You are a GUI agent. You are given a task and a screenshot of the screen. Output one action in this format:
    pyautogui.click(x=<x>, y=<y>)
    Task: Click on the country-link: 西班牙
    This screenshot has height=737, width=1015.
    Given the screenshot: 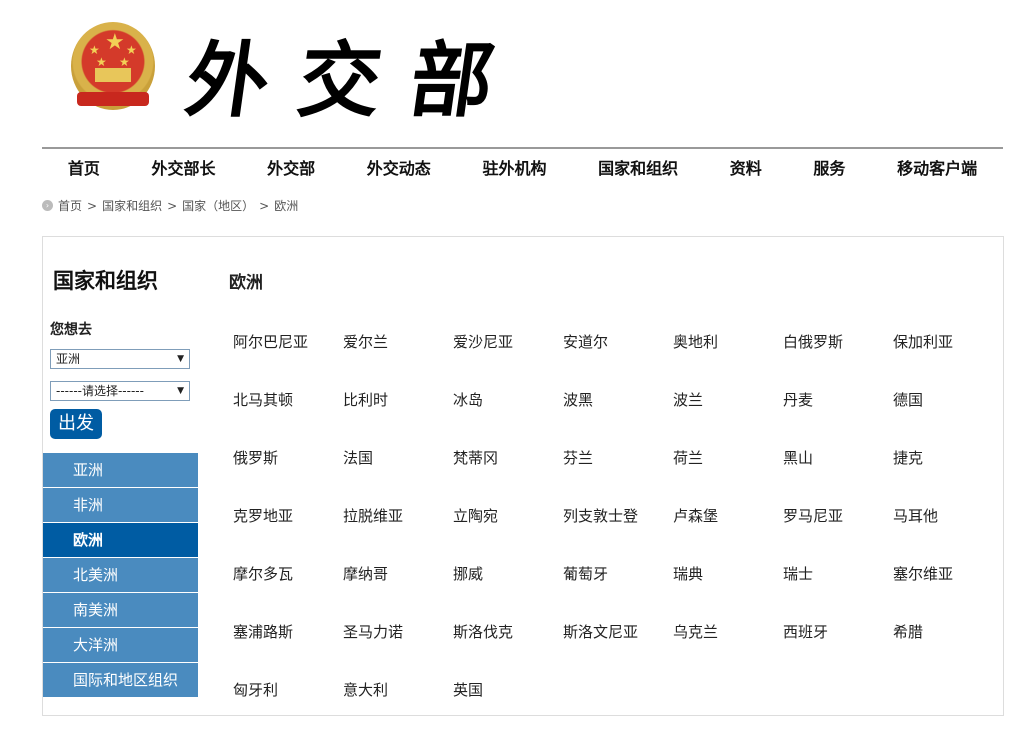 What is the action you would take?
    pyautogui.click(x=838, y=650)
    